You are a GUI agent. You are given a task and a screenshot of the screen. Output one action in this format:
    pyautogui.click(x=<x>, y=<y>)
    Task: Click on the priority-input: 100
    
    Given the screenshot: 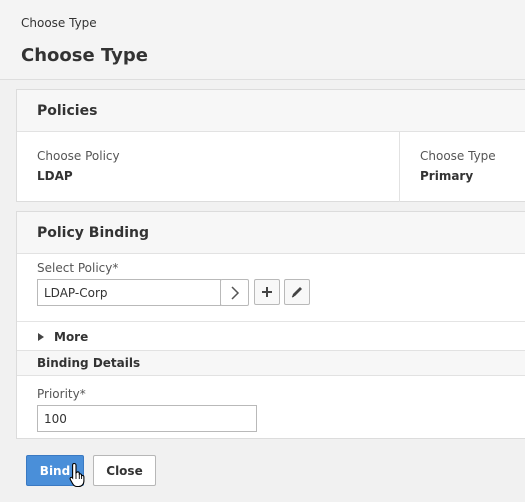 What is the action you would take?
    pyautogui.click(x=147, y=418)
    